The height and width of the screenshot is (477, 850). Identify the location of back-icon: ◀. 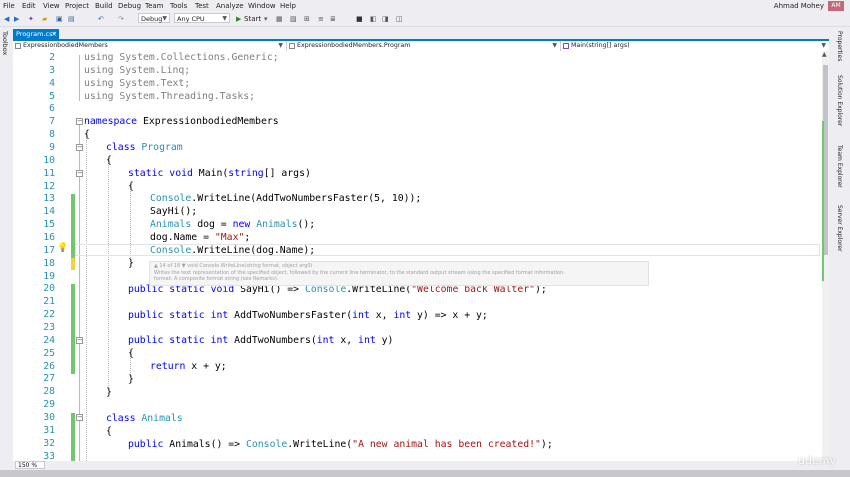
(6, 19).